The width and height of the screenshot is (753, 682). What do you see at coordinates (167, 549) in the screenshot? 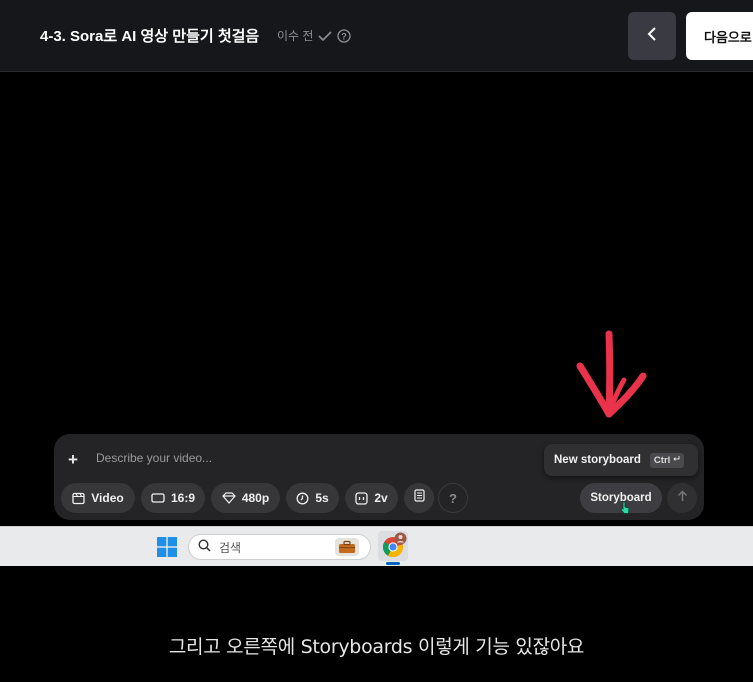
I see `windows-start-icon` at bounding box center [167, 549].